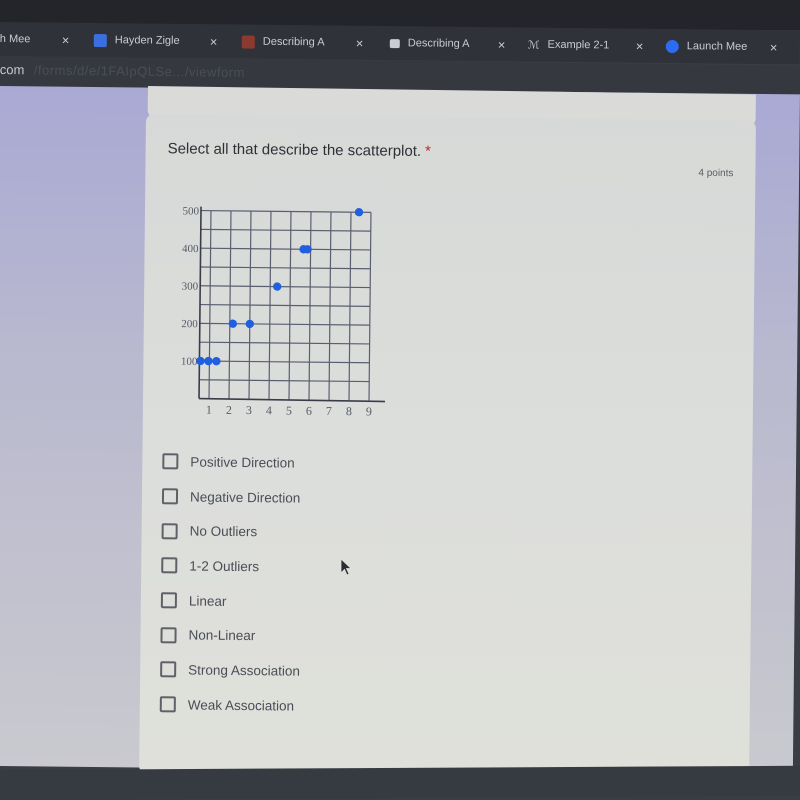 The width and height of the screenshot is (800, 800). I want to click on tab-title: Hayden Zigle, so click(147, 40).